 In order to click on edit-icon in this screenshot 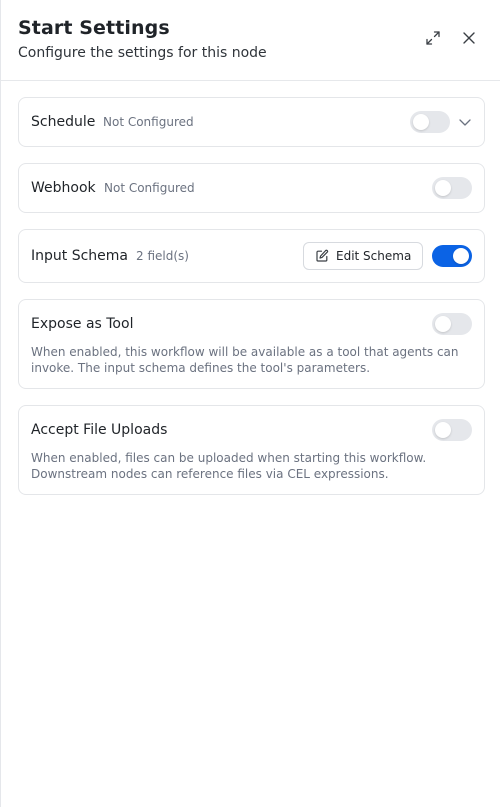, I will do `click(325, 256)`.